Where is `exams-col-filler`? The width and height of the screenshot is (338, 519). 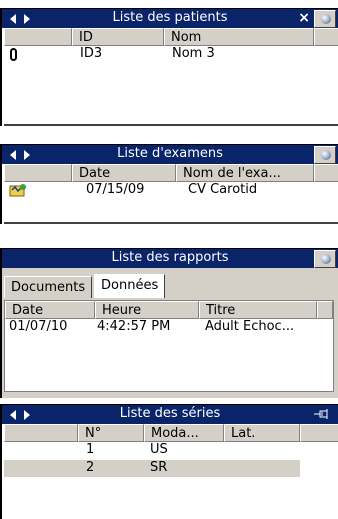 exams-col-filler is located at coordinates (326, 173).